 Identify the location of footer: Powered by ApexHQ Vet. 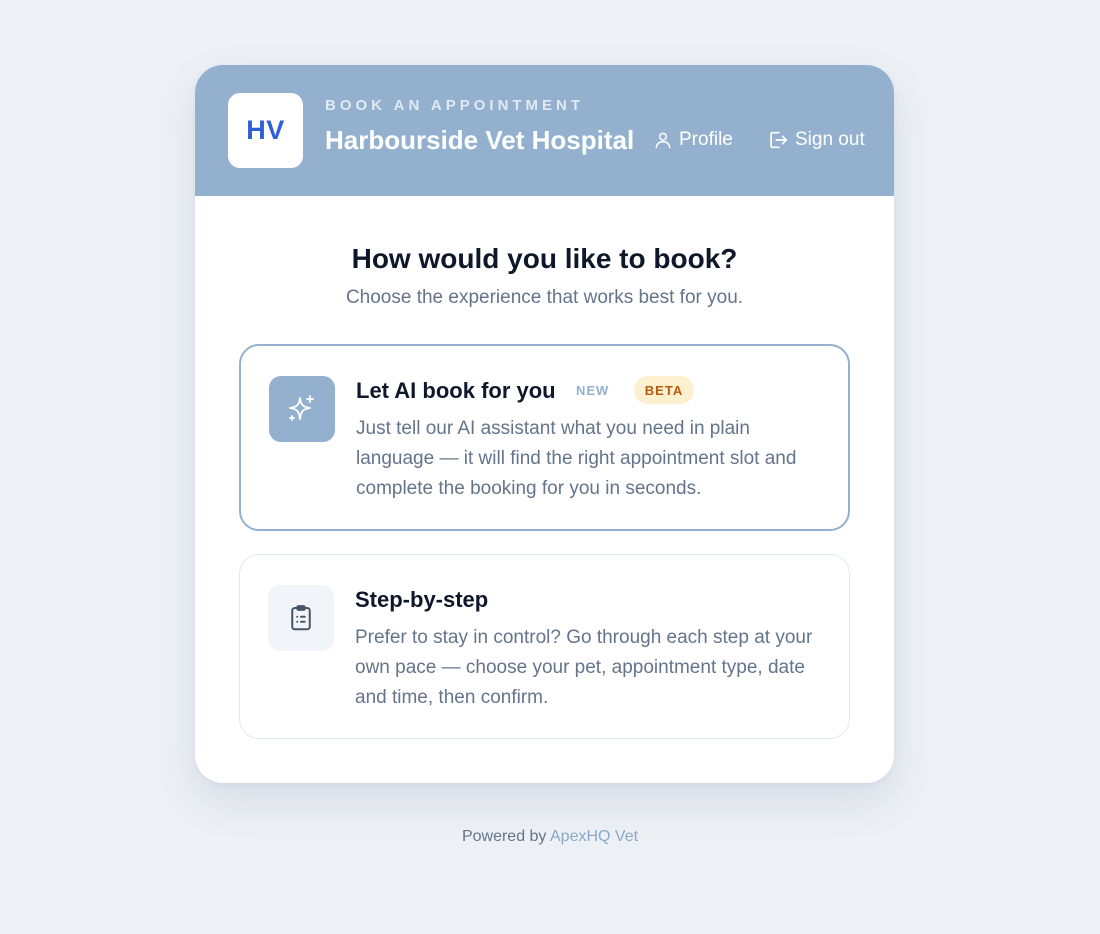
(550, 837).